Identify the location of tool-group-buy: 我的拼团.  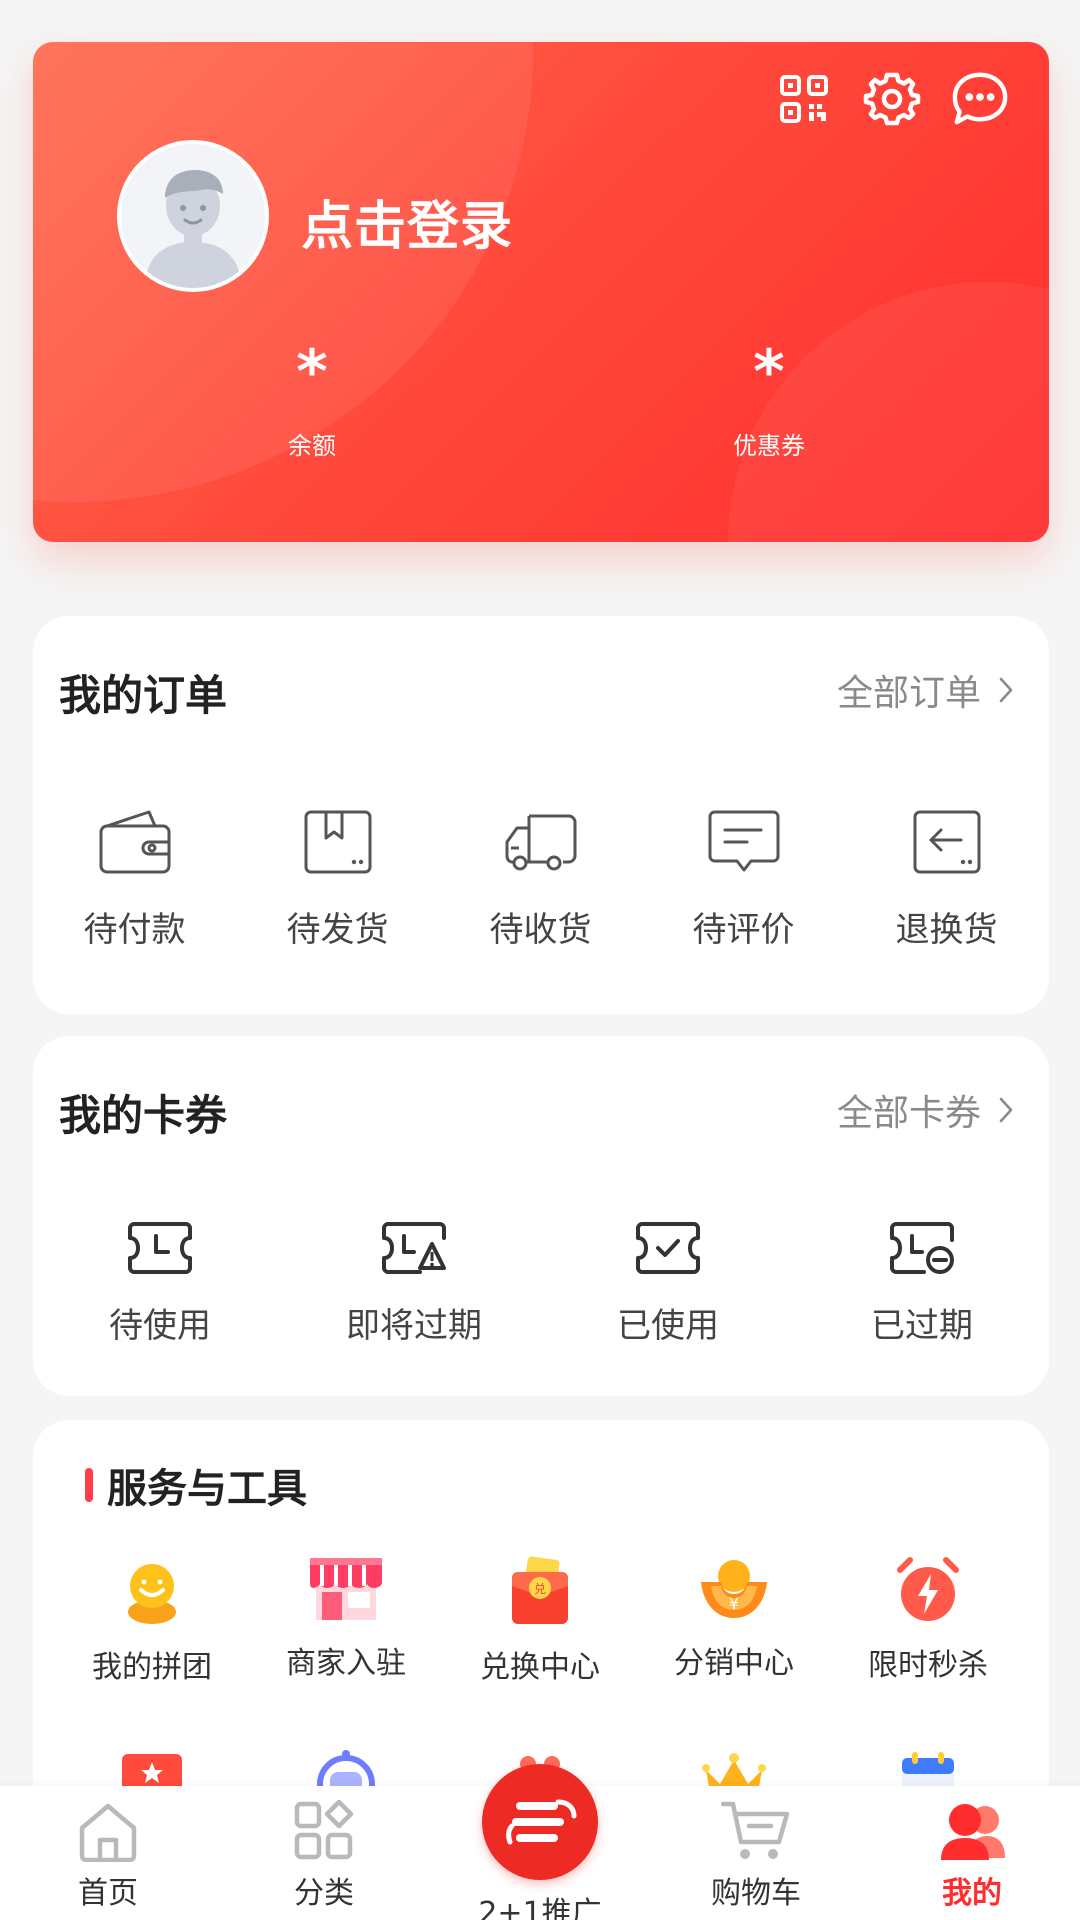
(152, 1621).